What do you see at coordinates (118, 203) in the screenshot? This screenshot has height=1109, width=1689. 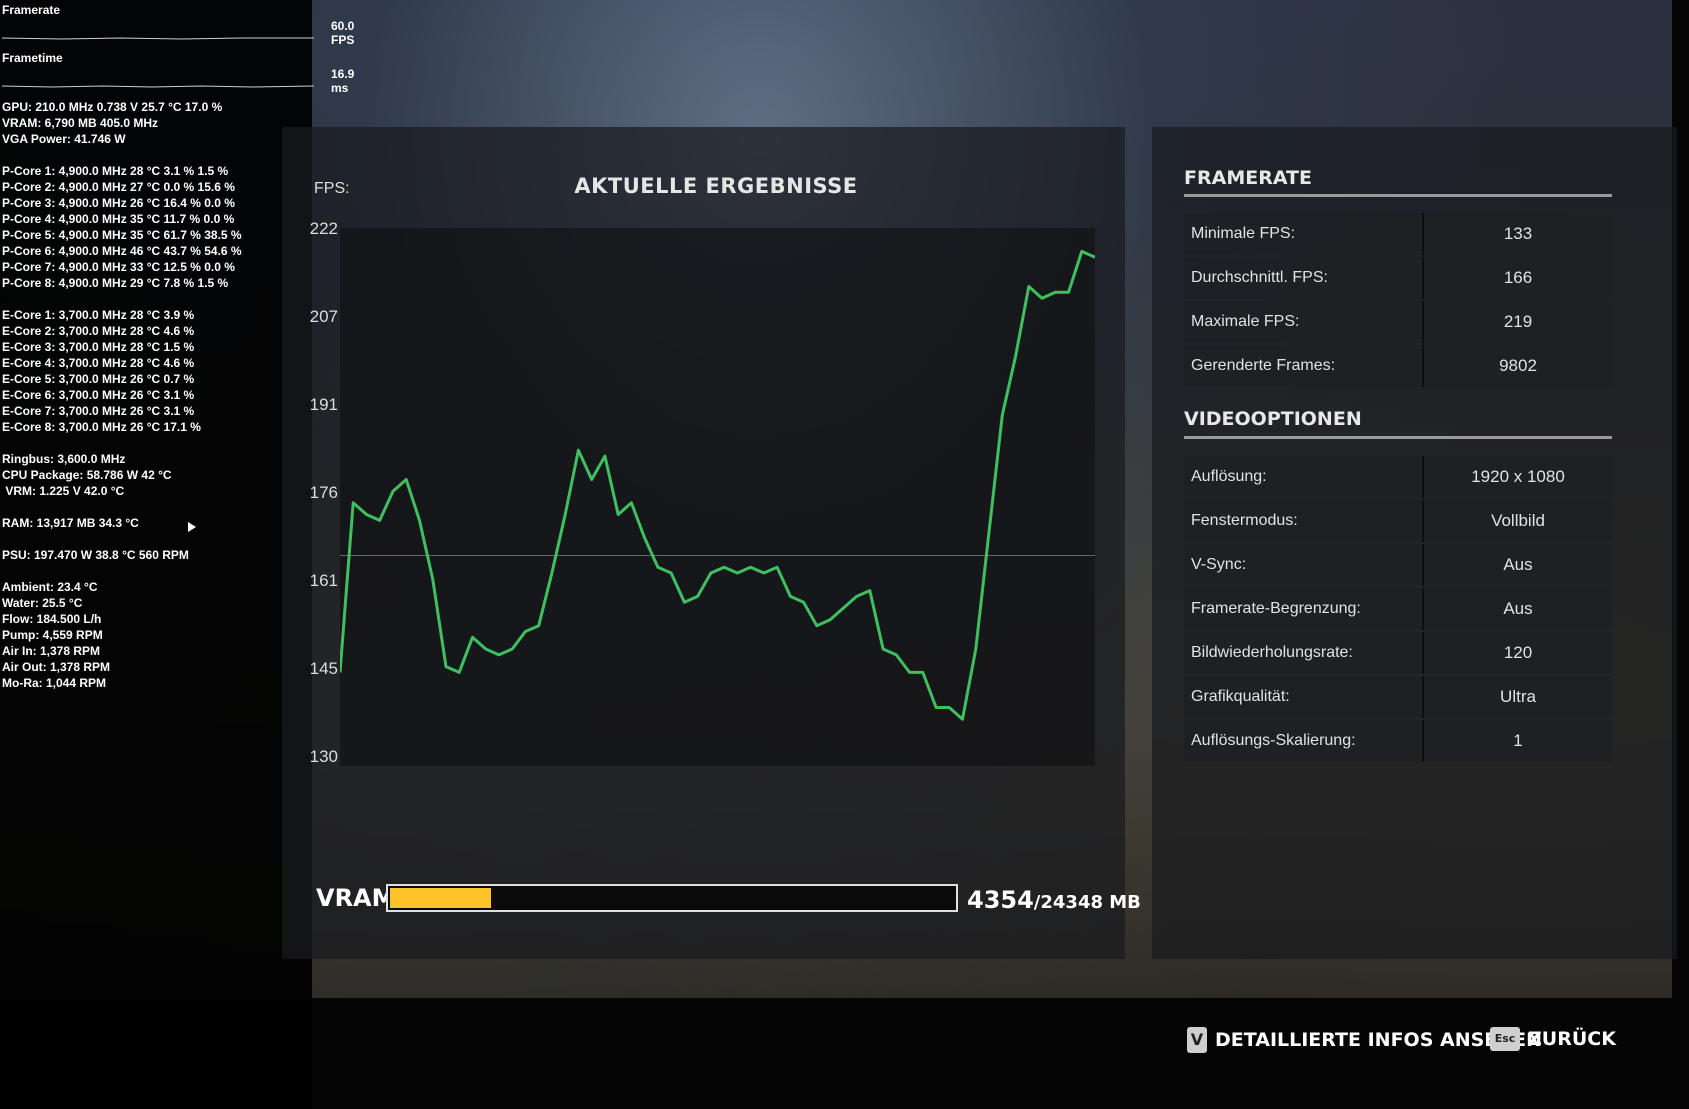 I see `osd-stat-line: P-Core 3: 4,900.0 MHz 26 °C 16.4 % 0.0 %` at bounding box center [118, 203].